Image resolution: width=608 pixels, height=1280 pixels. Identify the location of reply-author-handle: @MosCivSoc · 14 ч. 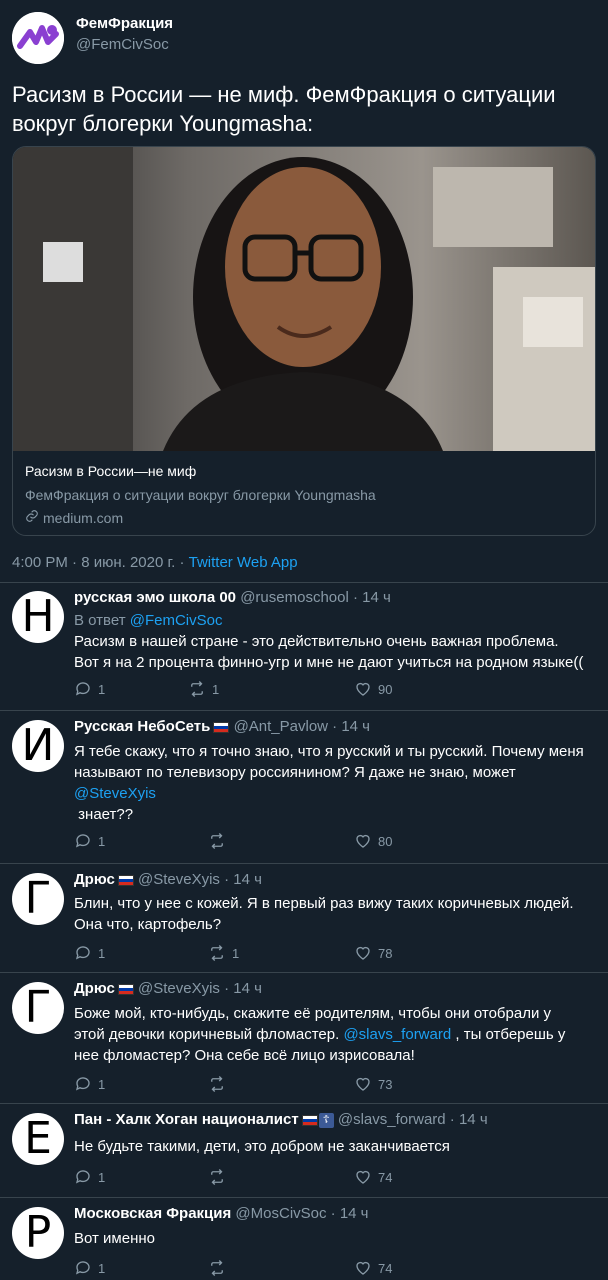
(301, 1213).